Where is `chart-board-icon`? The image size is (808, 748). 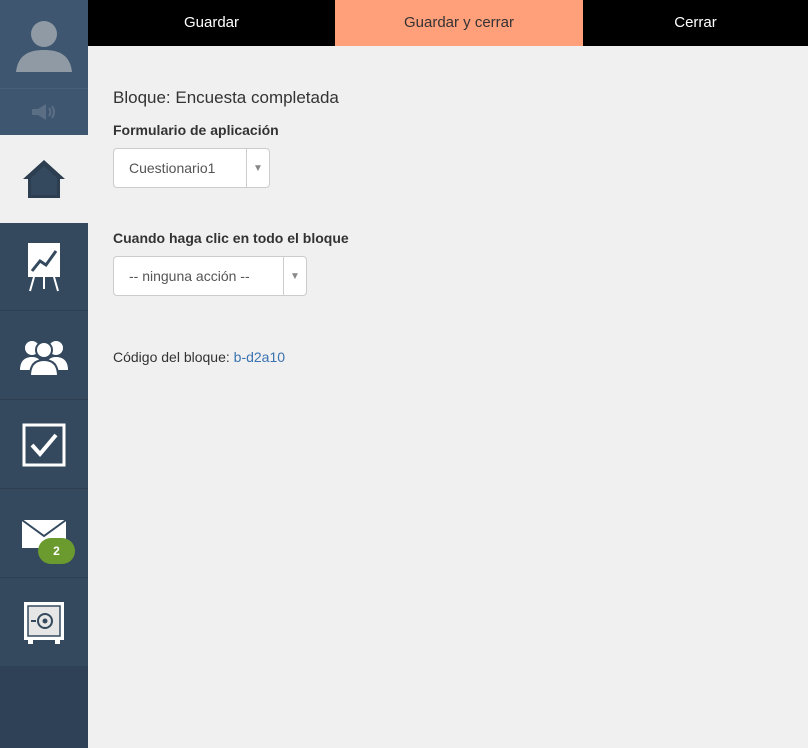
chart-board-icon is located at coordinates (44, 266).